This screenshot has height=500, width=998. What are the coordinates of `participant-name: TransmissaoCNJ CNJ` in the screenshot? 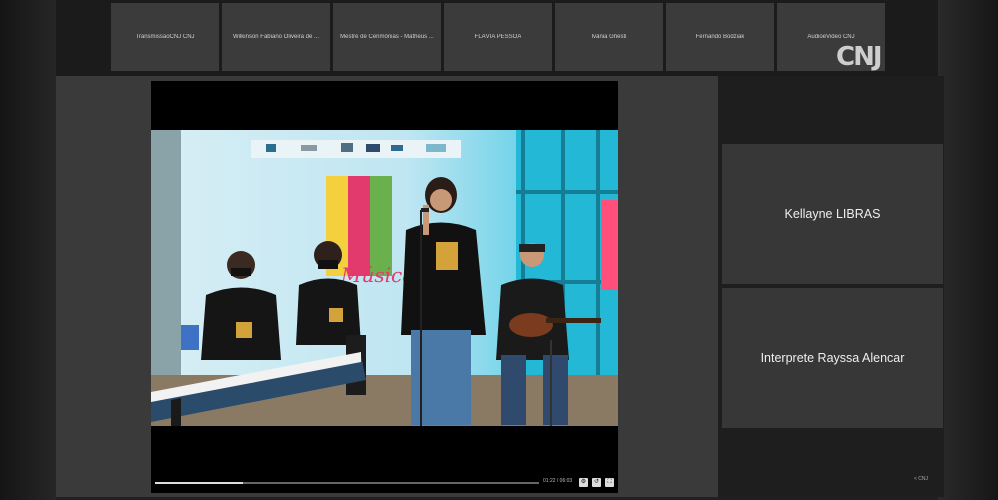 It's located at (165, 37).